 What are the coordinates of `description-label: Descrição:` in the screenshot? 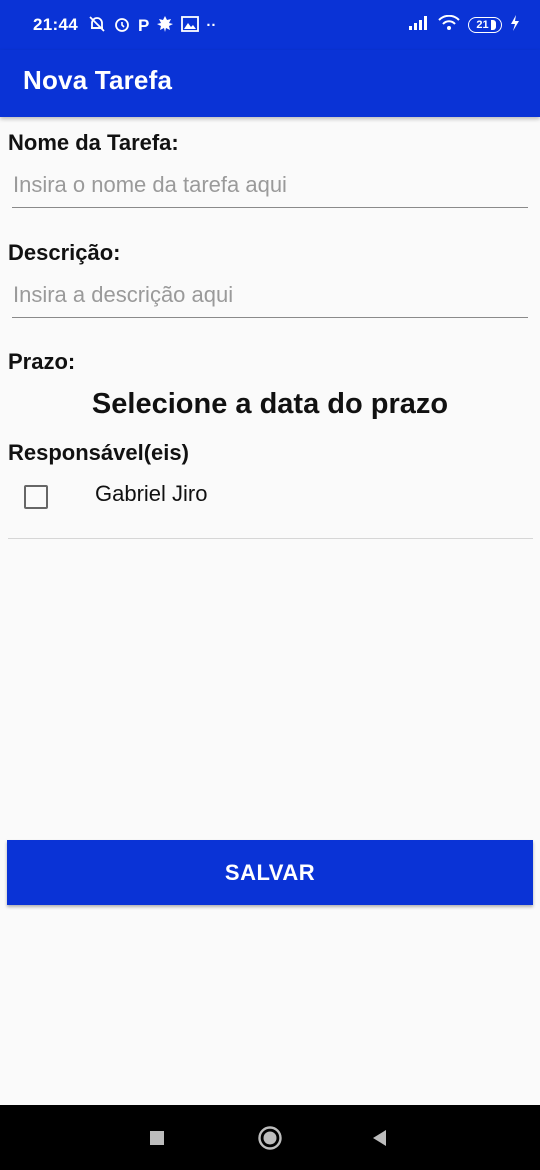 It's located at (64, 252).